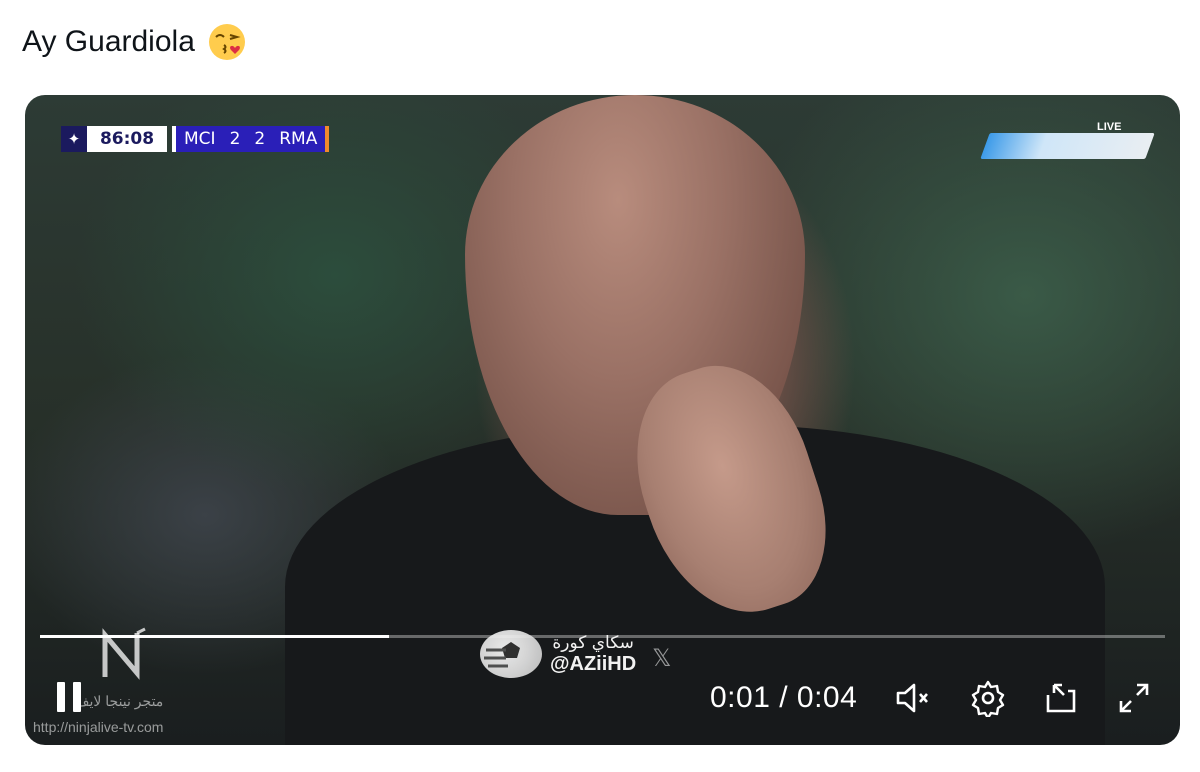  What do you see at coordinates (108, 41) in the screenshot?
I see `tweet-text-label: Ay Guardiola` at bounding box center [108, 41].